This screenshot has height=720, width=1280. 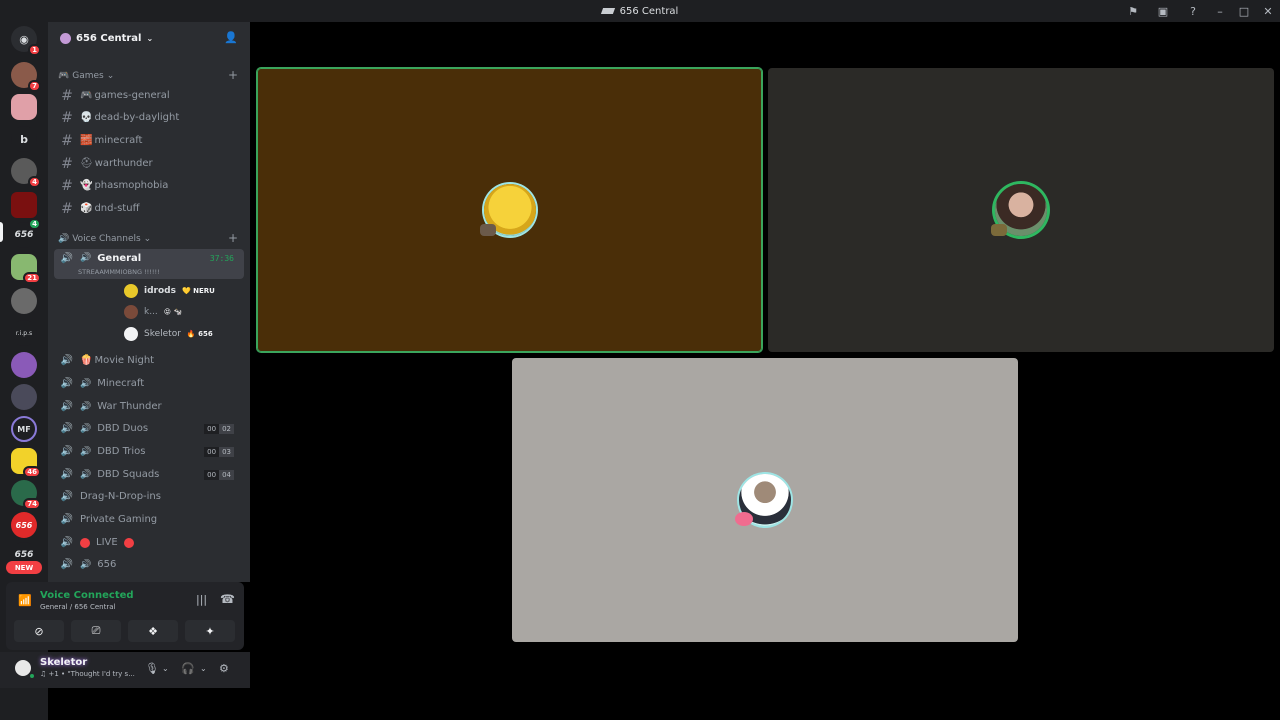 I want to click on voice-user: Skeletor 🔥 656, so click(x=187, y=334).